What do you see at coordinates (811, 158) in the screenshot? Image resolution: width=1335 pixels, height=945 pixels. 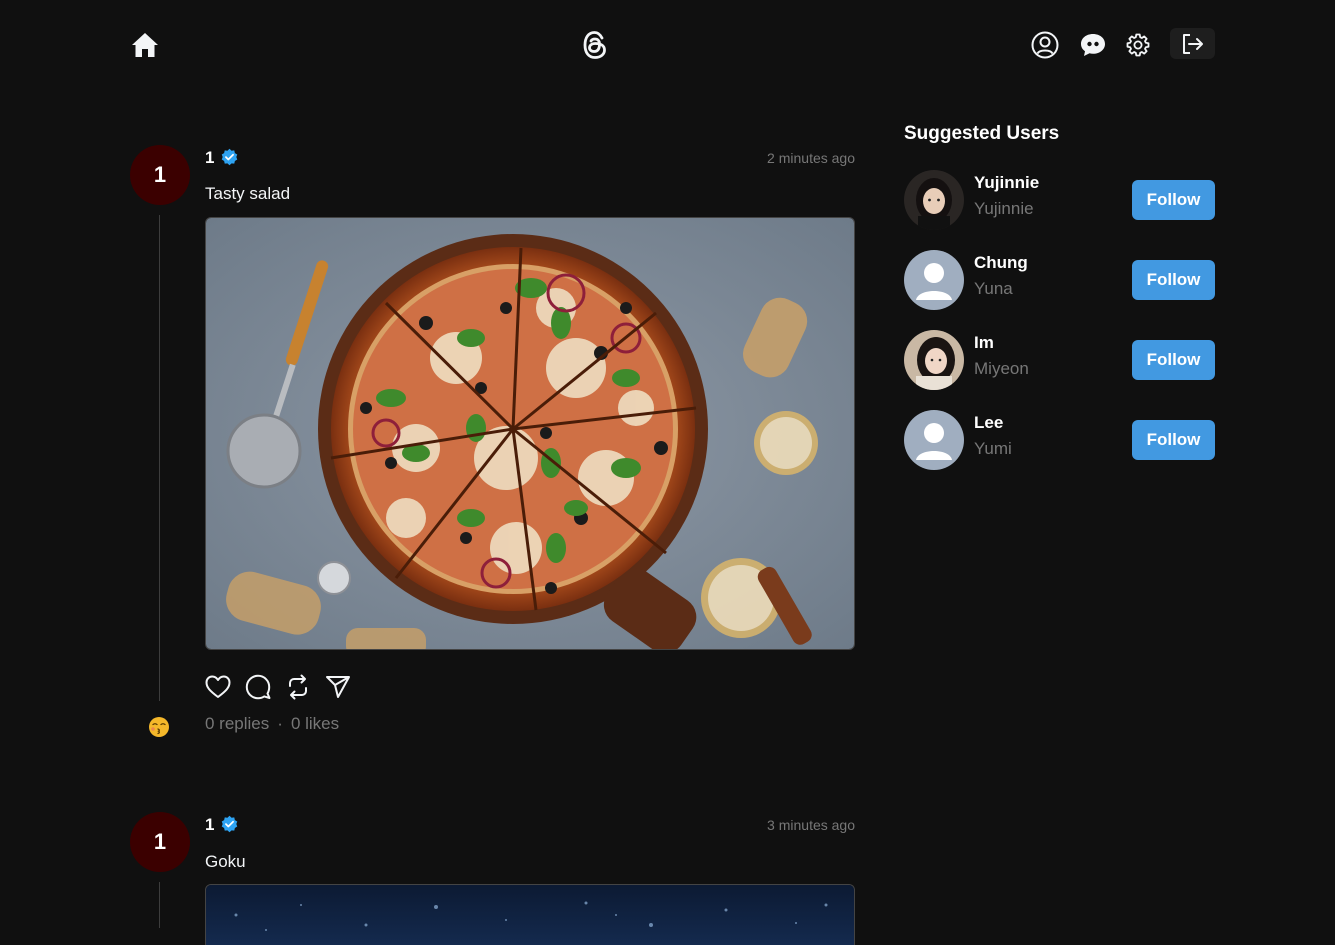 I see `post-timestamp: 2 minutes ago` at bounding box center [811, 158].